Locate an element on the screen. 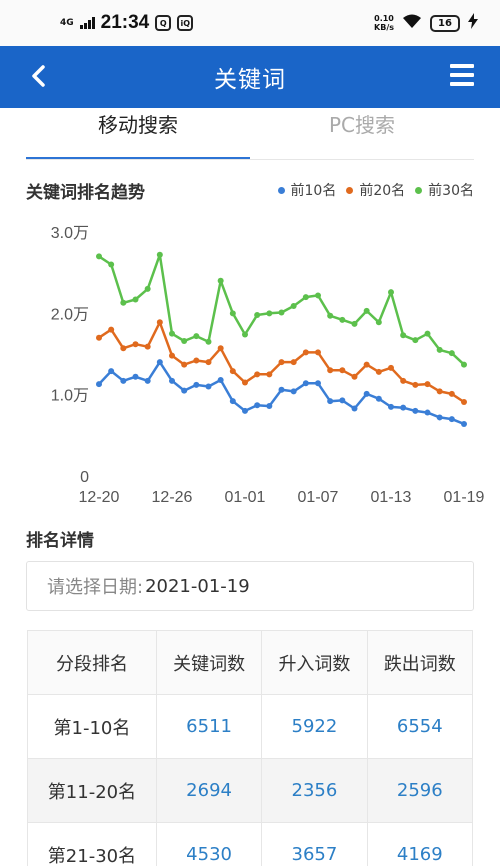  header-drop-count: 跌出词数 is located at coordinates (420, 662).